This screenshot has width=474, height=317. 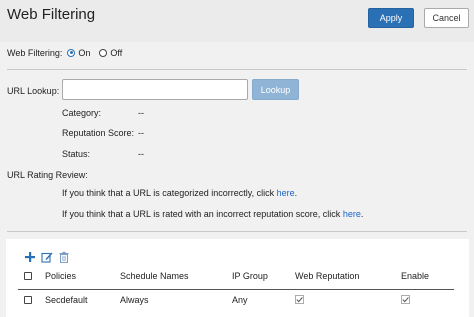 What do you see at coordinates (446, 18) in the screenshot?
I see `cancel-button: Cancel` at bounding box center [446, 18].